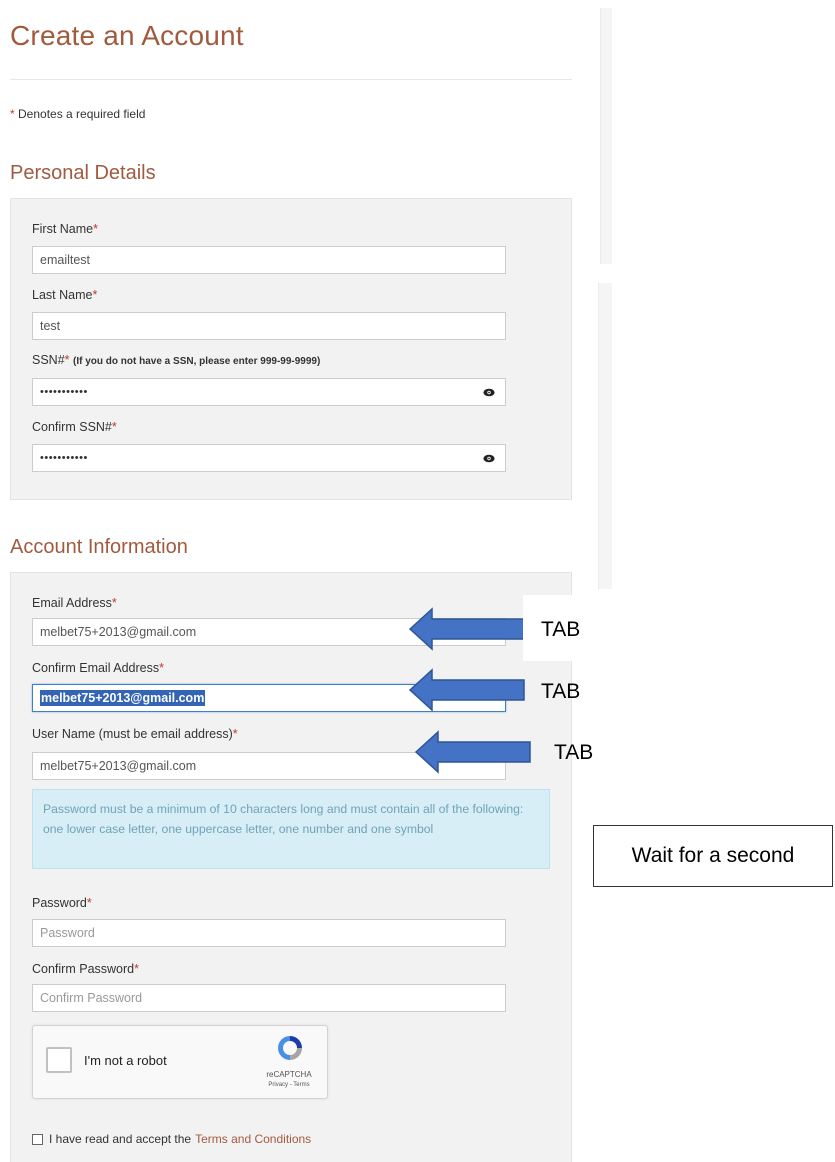 The height and width of the screenshot is (1162, 835). What do you see at coordinates (713, 856) in the screenshot?
I see `wait-annotation-box: Wait for a second` at bounding box center [713, 856].